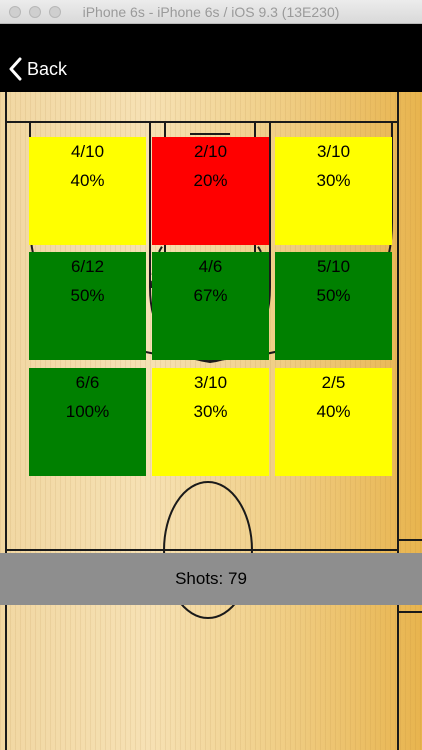 This screenshot has height=750, width=422. What do you see at coordinates (87, 151) in the screenshot?
I see `zone-made-attempts: 4/10` at bounding box center [87, 151].